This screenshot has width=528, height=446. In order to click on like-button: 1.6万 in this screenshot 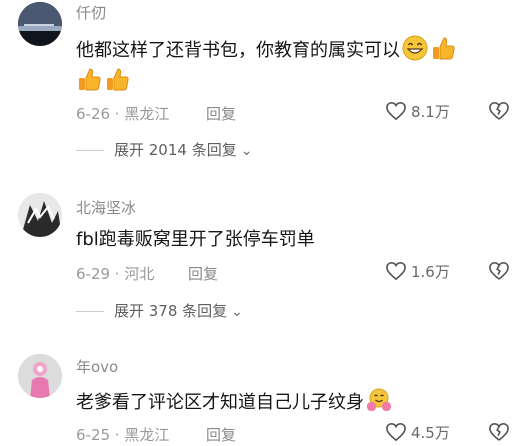, I will do `click(417, 271)`.